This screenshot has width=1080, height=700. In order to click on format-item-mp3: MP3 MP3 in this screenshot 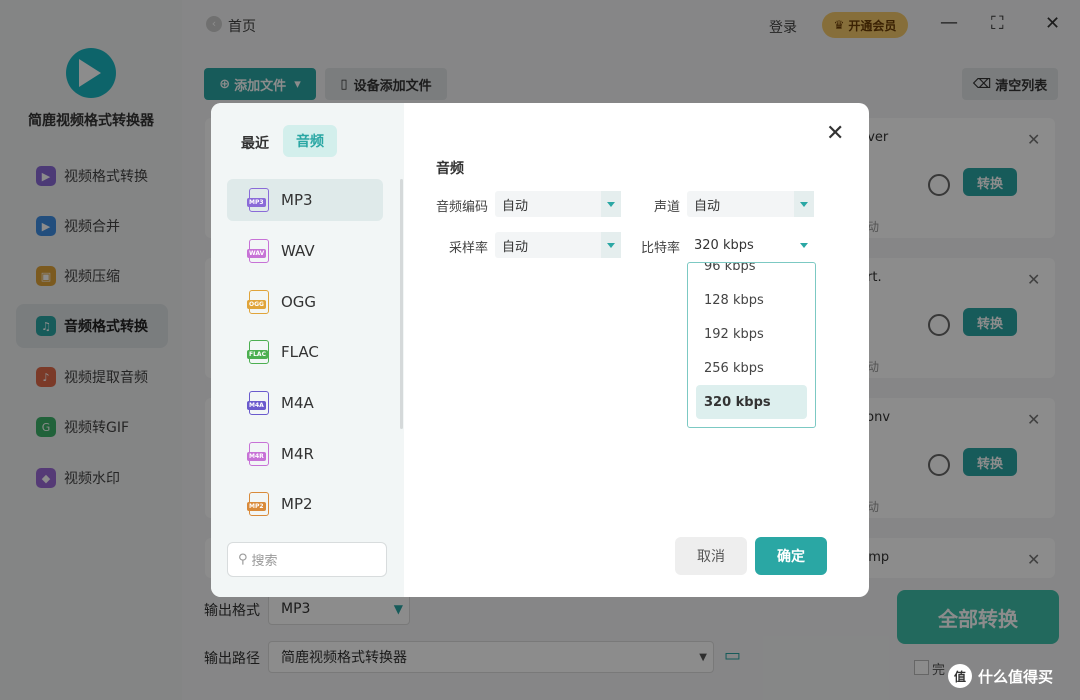, I will do `click(305, 200)`.